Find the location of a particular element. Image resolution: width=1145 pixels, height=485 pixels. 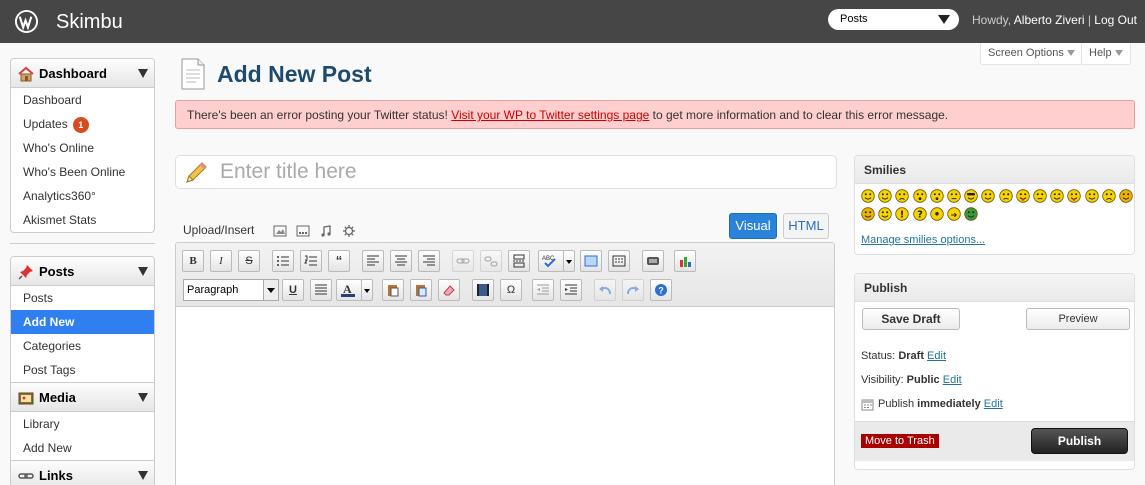

sidebar-item-whos-been-online: Who's Been Online is located at coordinates (82, 172).